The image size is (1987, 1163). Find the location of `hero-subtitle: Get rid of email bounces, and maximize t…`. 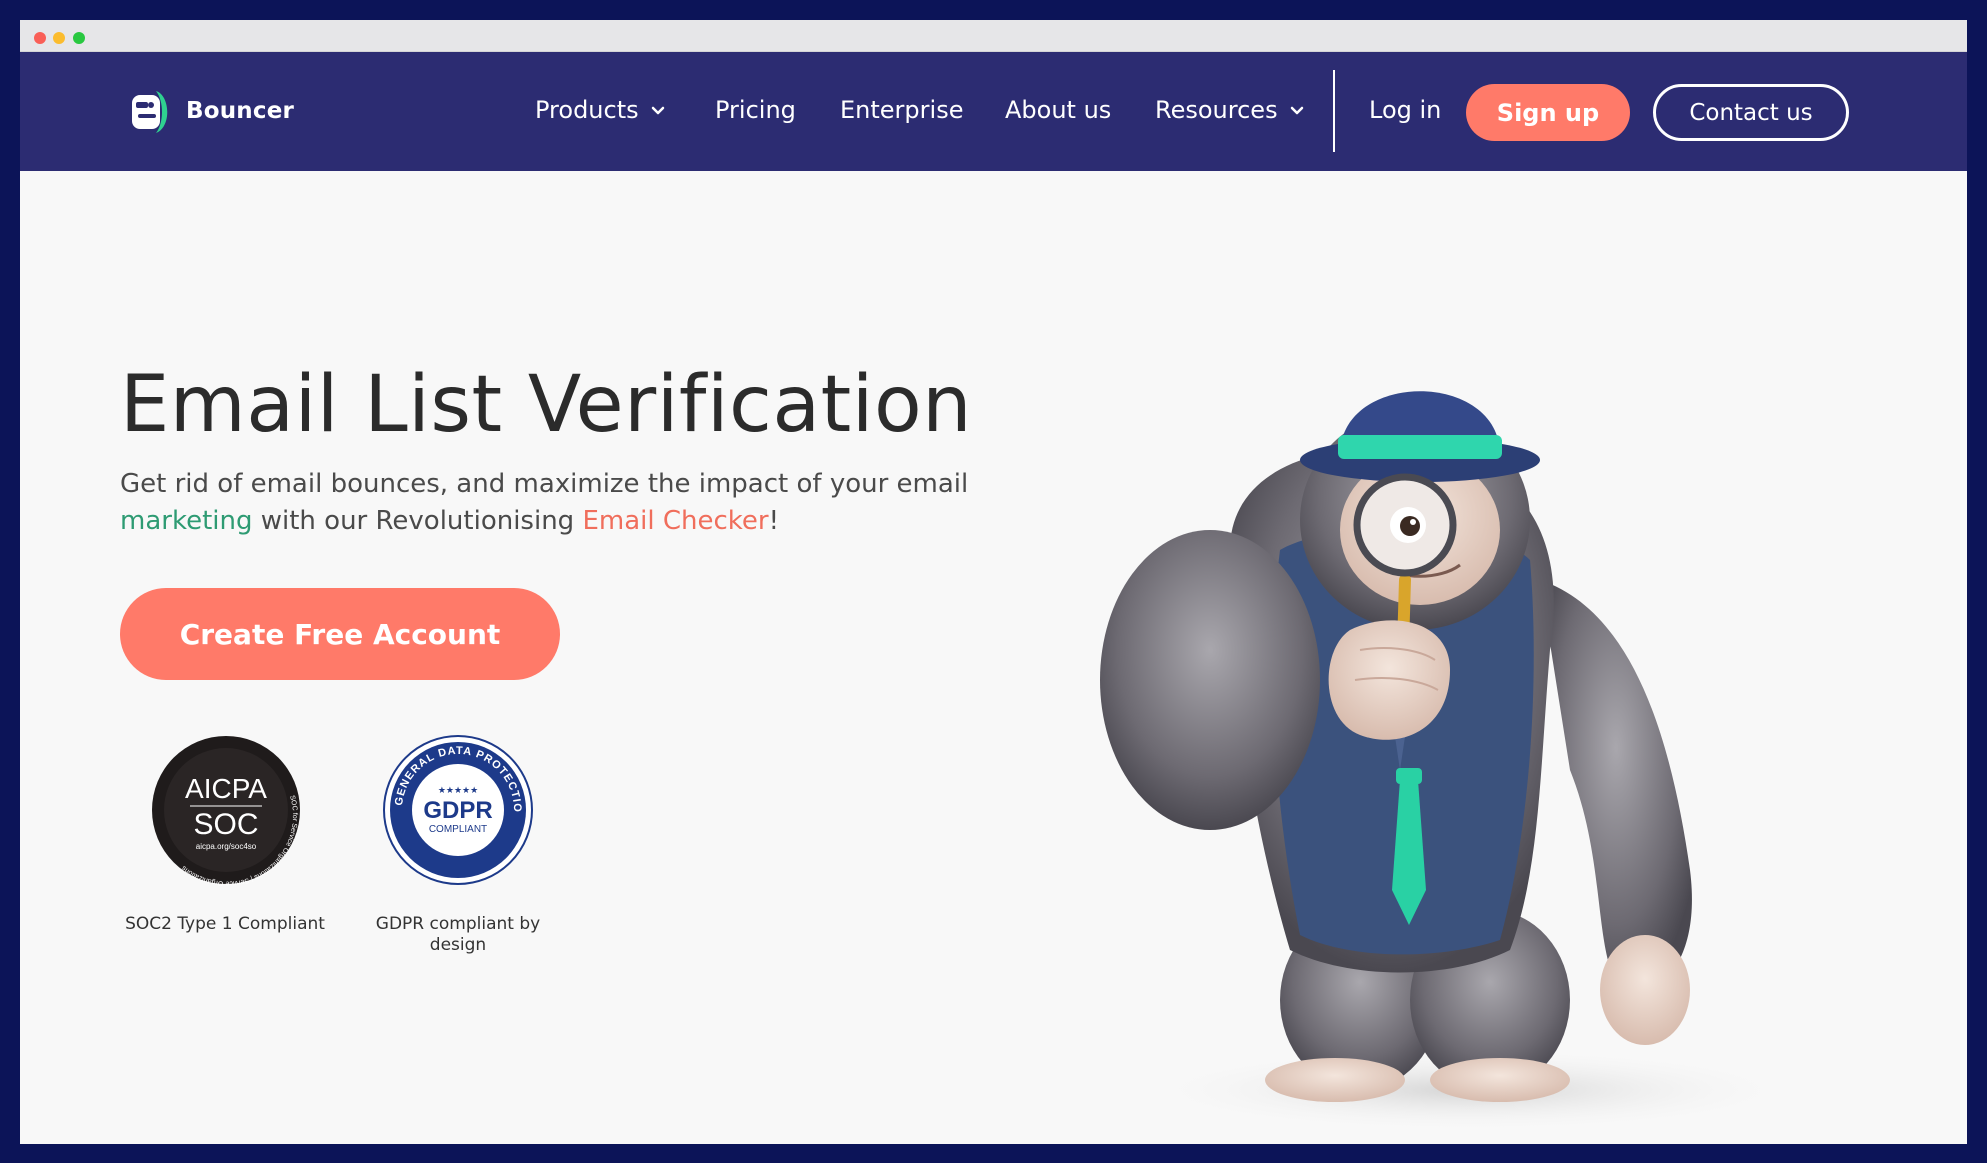

hero-subtitle: Get rid of email bounces, and maximize t… is located at coordinates (550, 503).